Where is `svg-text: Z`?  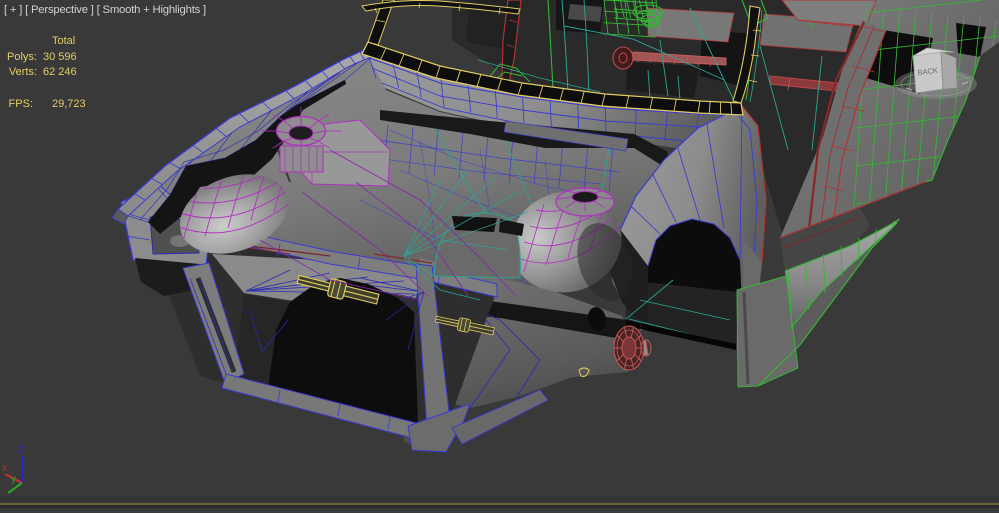
svg-text: Z is located at coordinates (21, 450).